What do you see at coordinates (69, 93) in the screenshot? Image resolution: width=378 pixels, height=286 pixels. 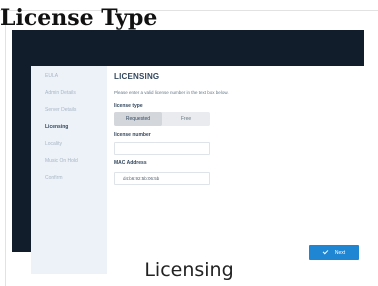 I see `sidebar-item-admin-details: Admin Details` at bounding box center [69, 93].